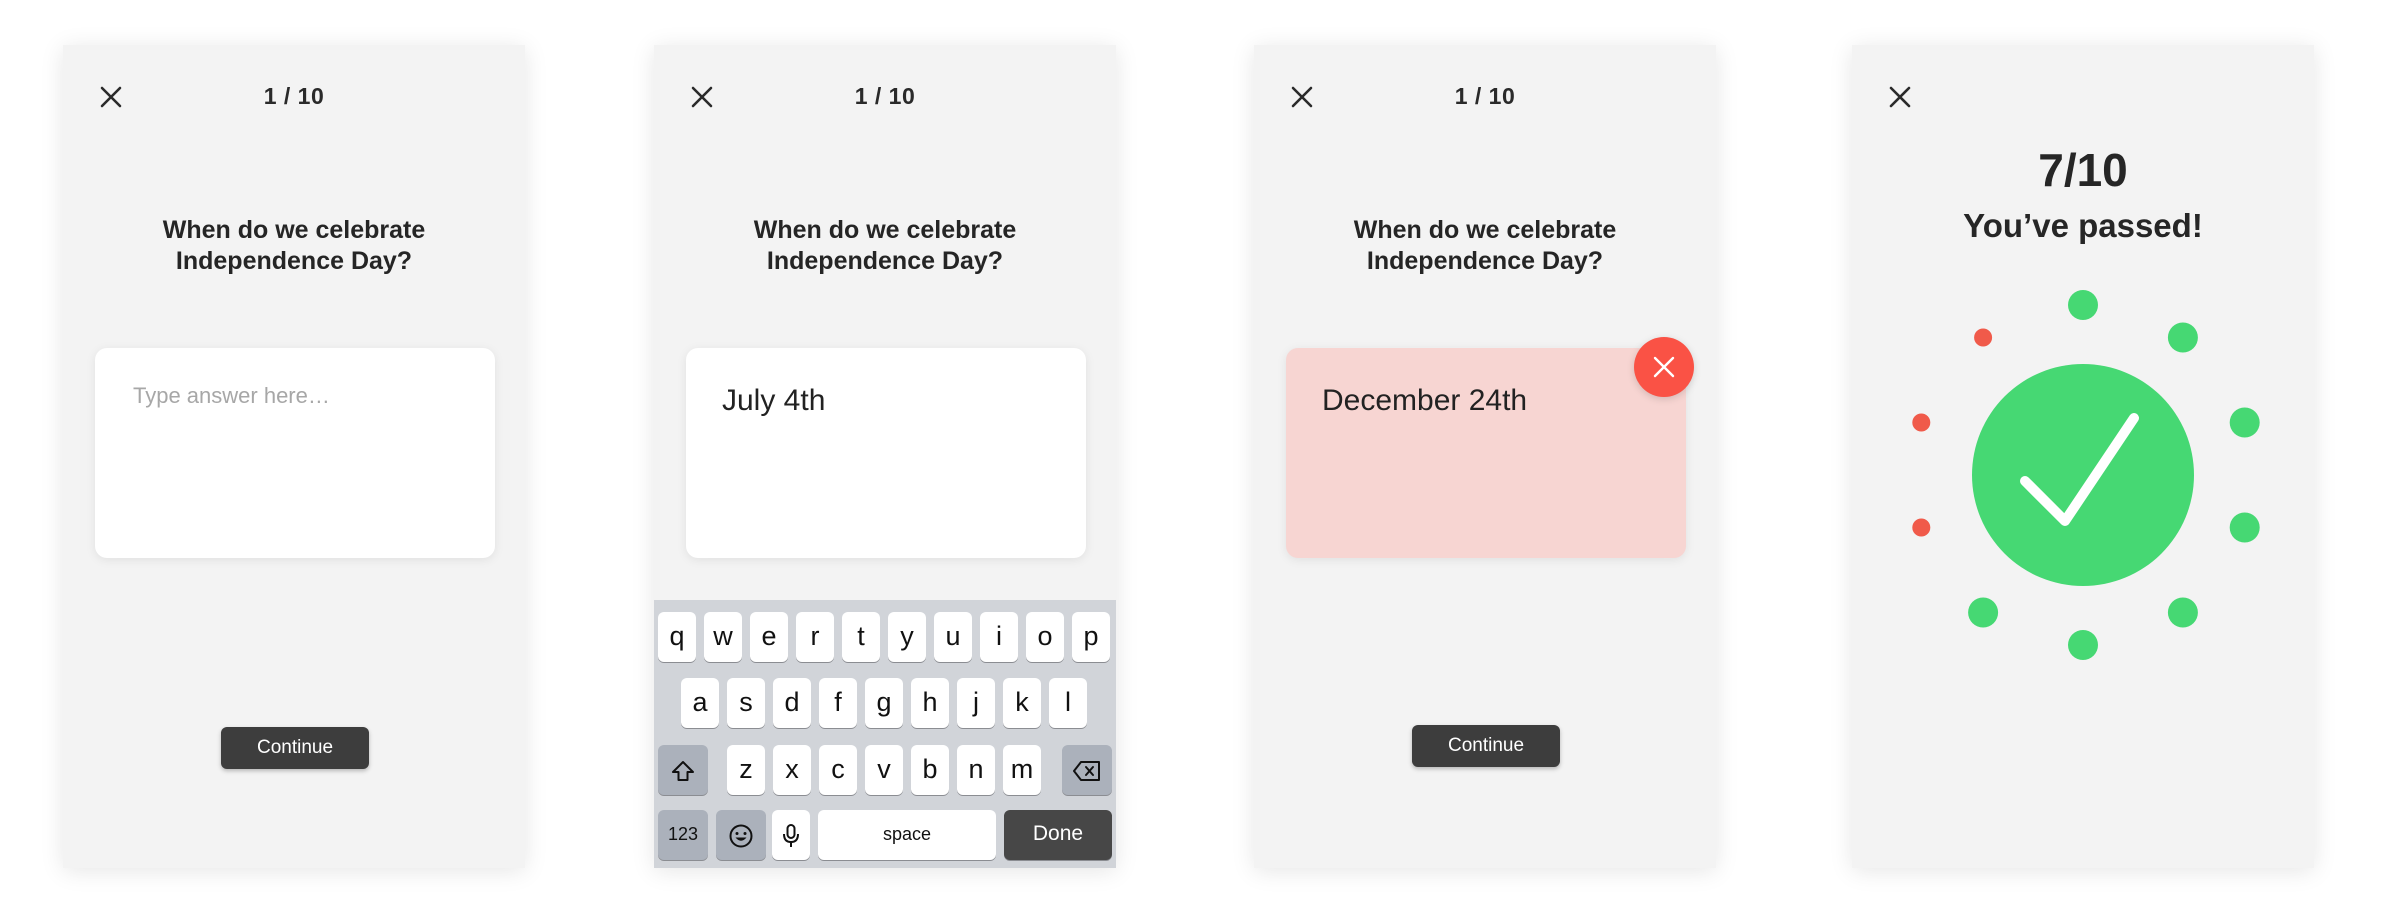 Image resolution: width=2384 pixels, height=922 pixels. What do you see at coordinates (815, 637) in the screenshot?
I see `key-r: r` at bounding box center [815, 637].